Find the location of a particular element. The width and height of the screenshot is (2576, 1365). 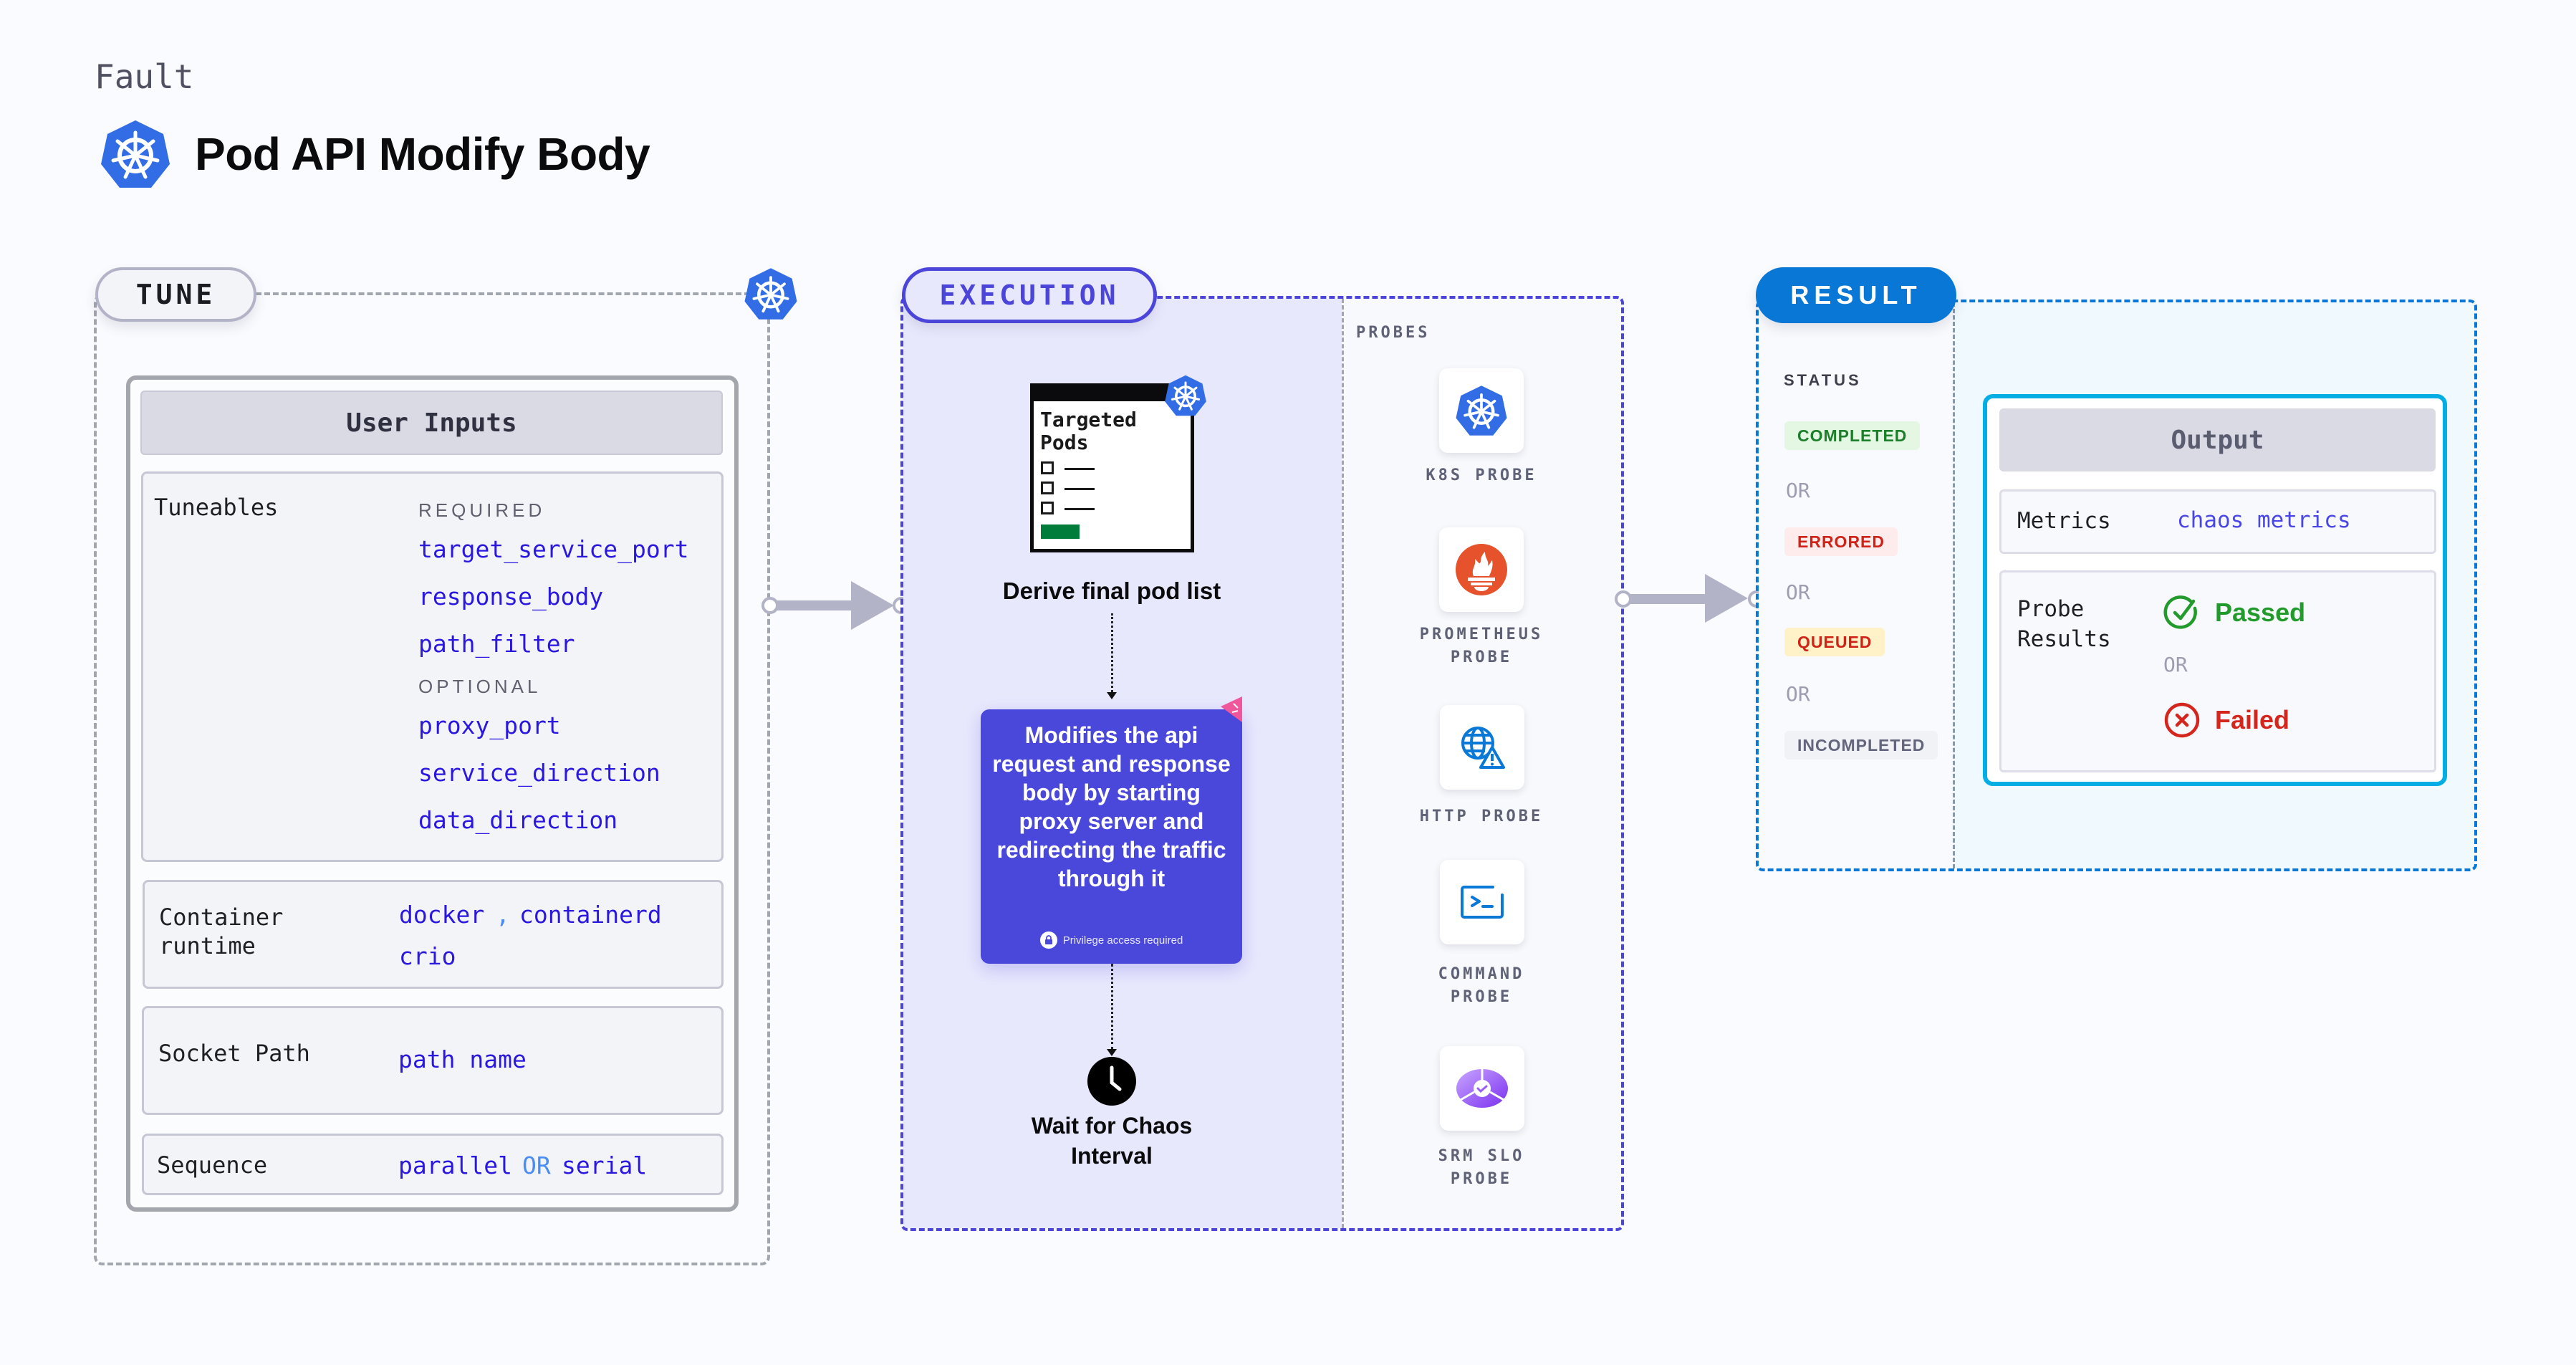

probe-label-srm-slo: SRM SLO PROBE is located at coordinates (1482, 1168).